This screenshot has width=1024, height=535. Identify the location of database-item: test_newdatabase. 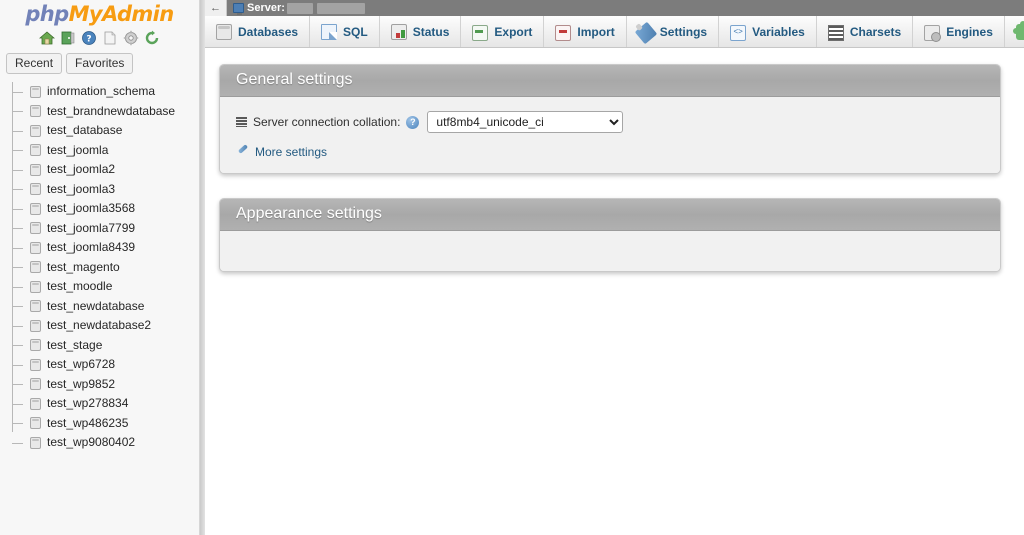
(105, 307).